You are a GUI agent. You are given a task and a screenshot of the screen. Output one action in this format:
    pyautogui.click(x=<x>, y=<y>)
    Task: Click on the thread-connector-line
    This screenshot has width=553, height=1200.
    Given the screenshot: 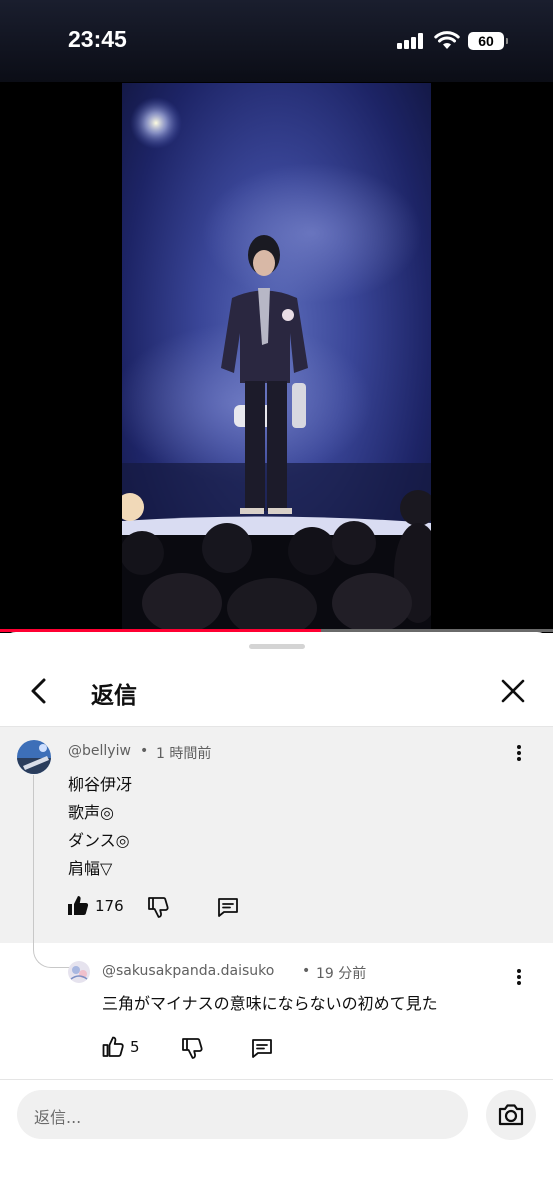 What is the action you would take?
    pyautogui.click(x=51, y=871)
    